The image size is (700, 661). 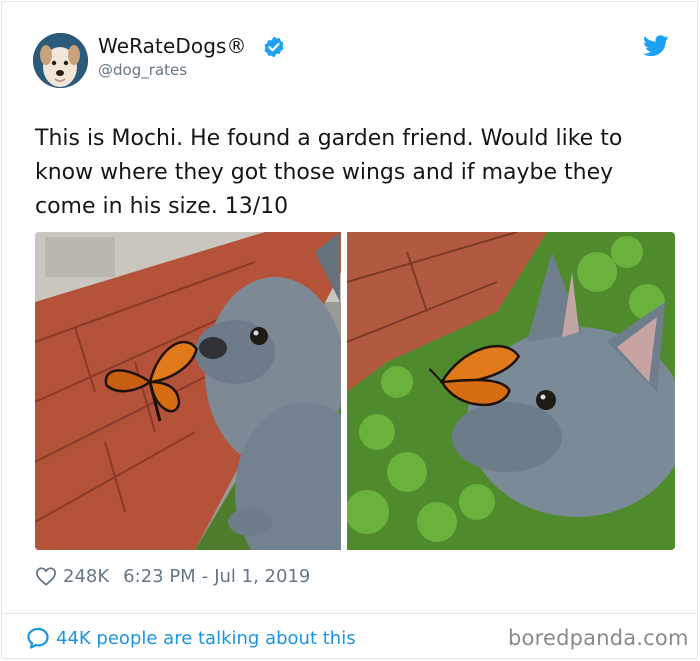 I want to click on twitter-bird-icon, so click(x=656, y=46).